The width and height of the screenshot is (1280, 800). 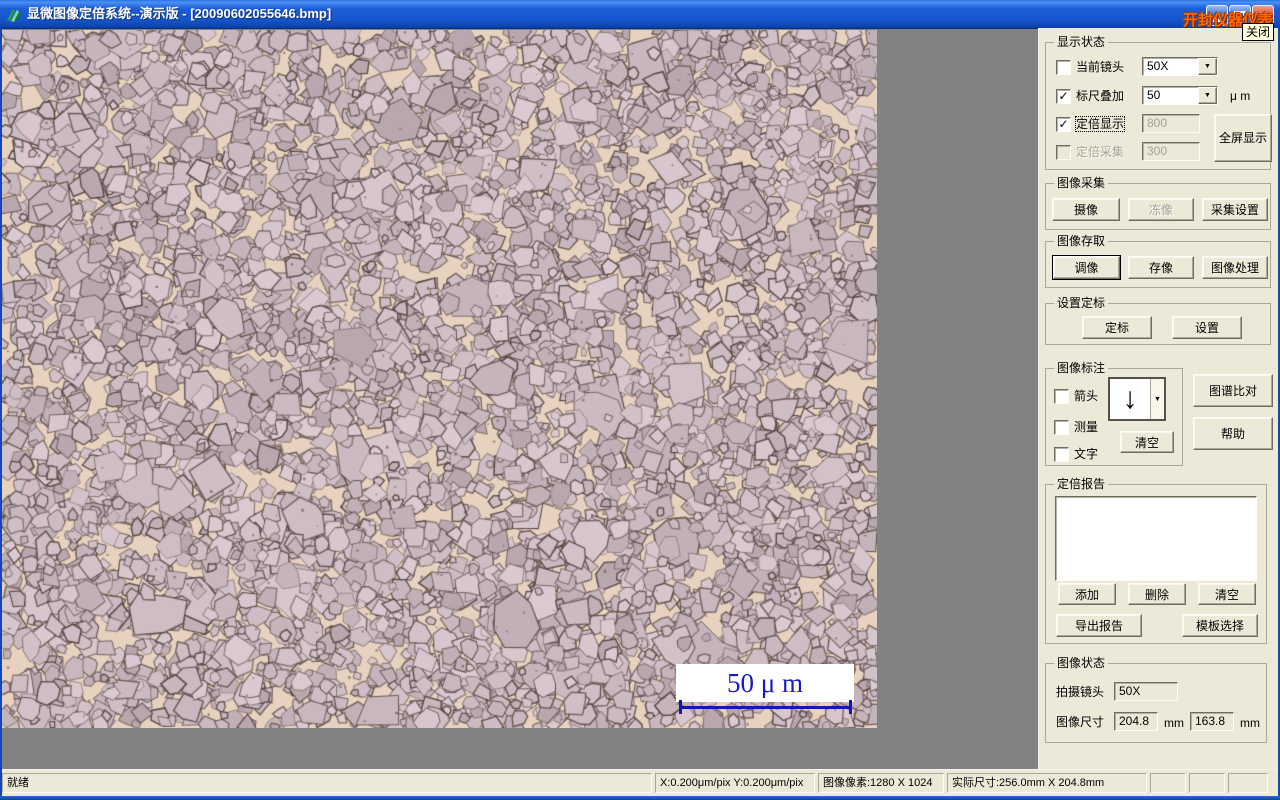 I want to click on window-border-left, so click(x=1, y=412).